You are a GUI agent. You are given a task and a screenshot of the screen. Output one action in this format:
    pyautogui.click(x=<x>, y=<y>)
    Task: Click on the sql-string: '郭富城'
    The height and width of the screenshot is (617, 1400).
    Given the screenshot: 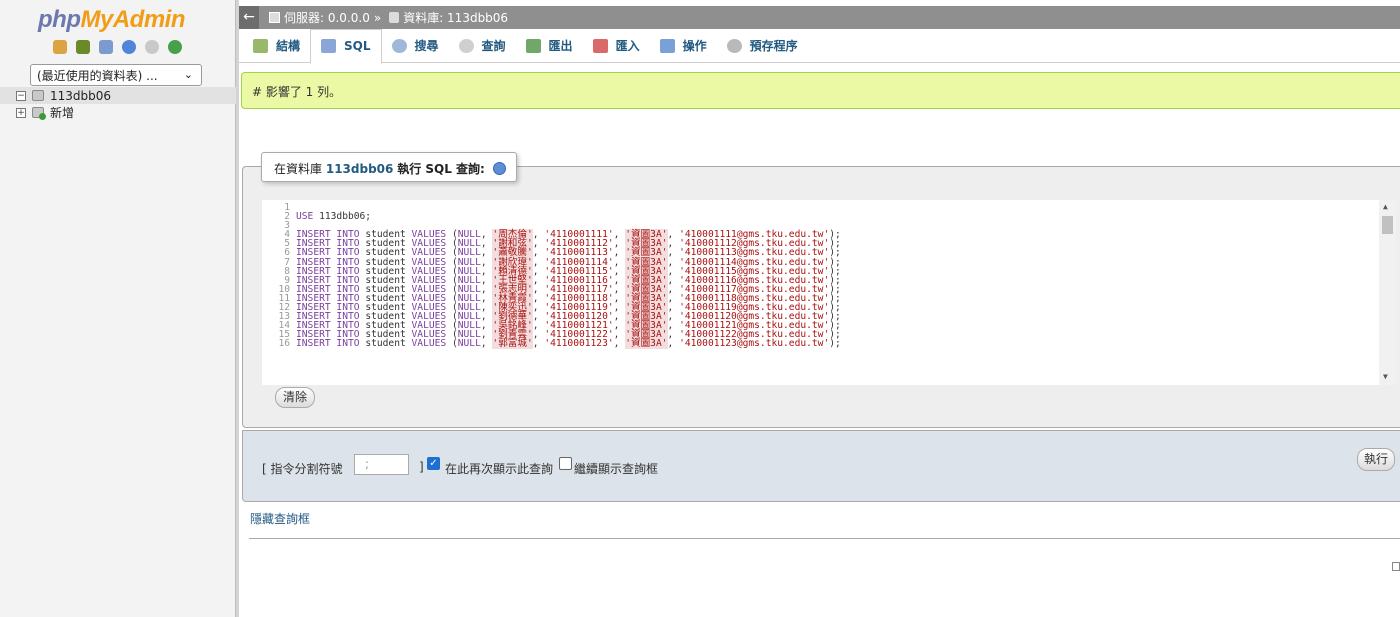 What is the action you would take?
    pyautogui.click(x=512, y=344)
    